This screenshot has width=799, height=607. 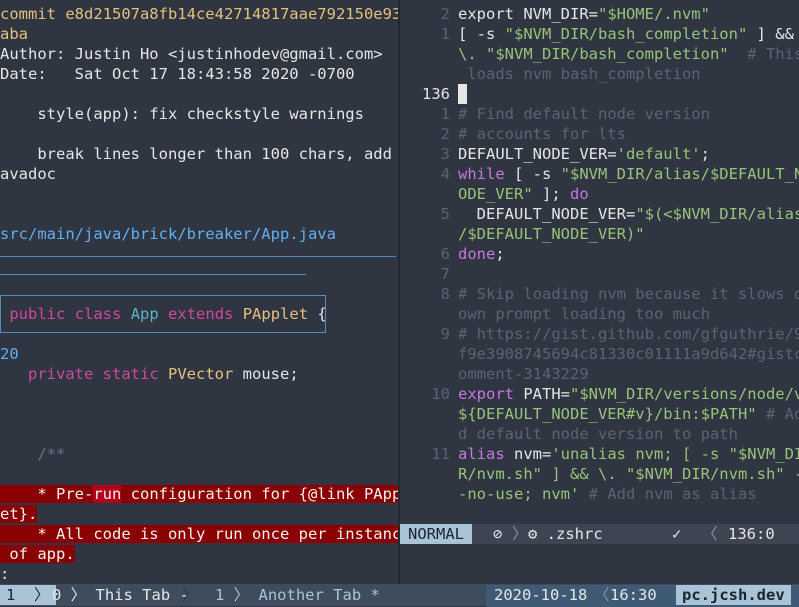 What do you see at coordinates (519, 494) in the screenshot?
I see `code-token: -no-use; nvm'` at bounding box center [519, 494].